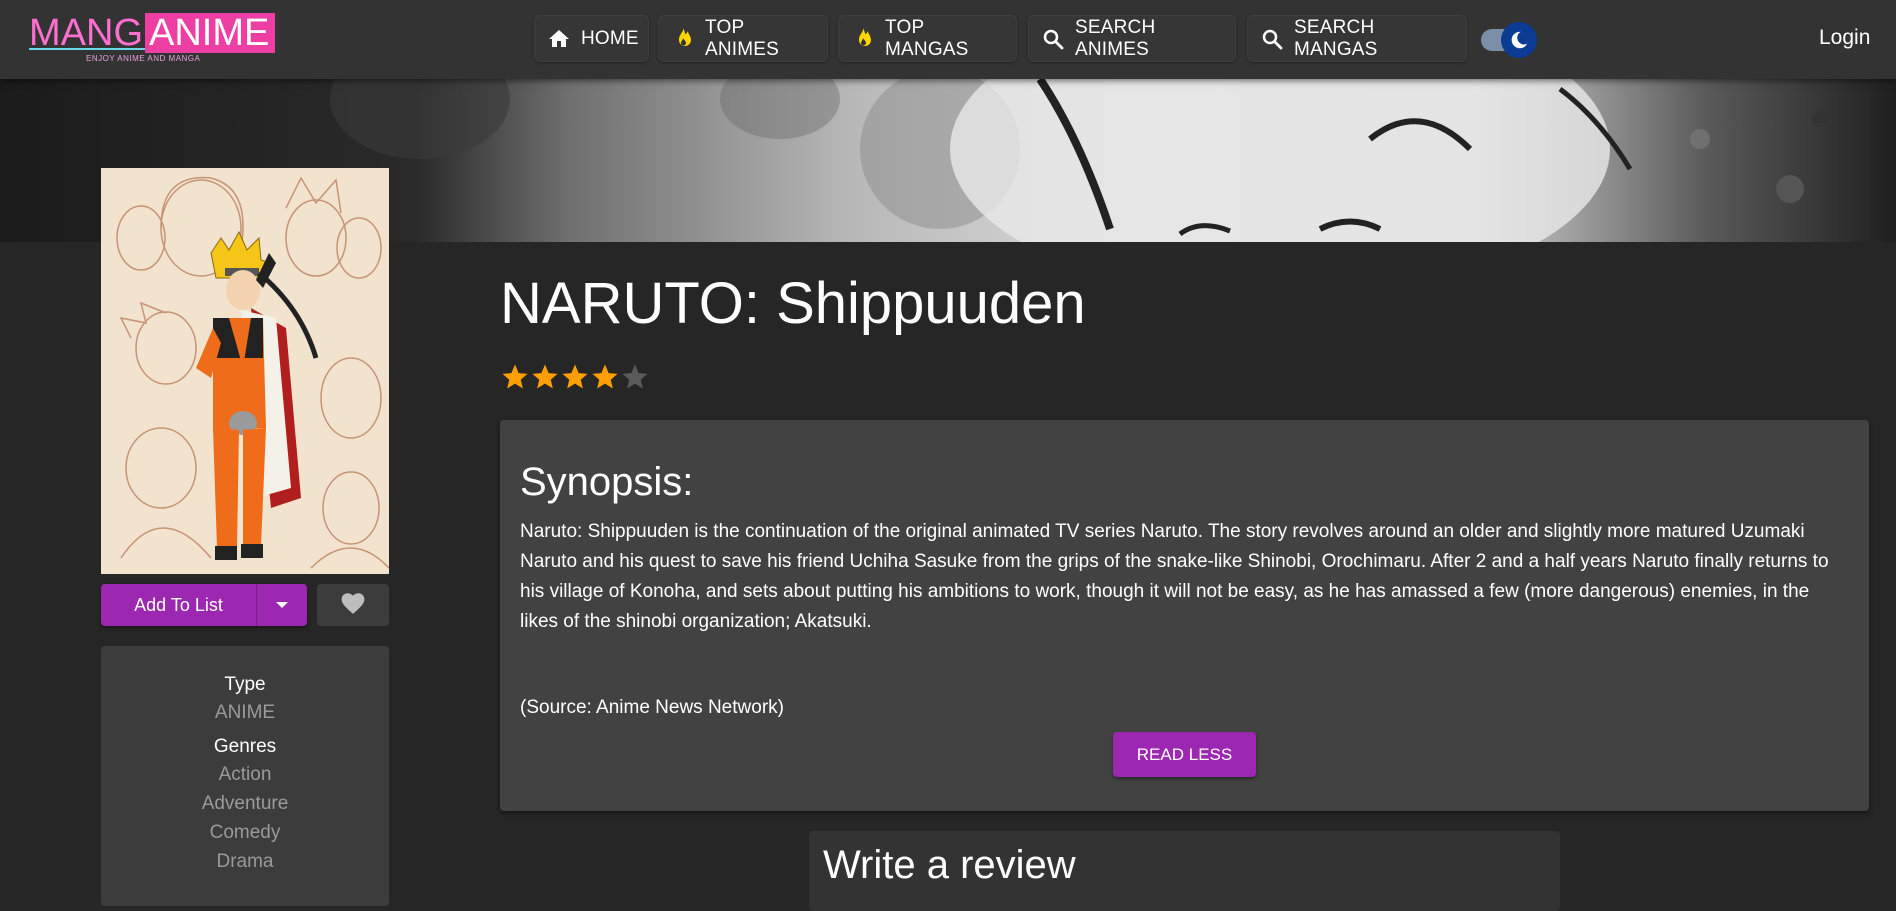 The height and width of the screenshot is (911, 1896). I want to click on synopsis-heading: Synopsis:, so click(607, 482).